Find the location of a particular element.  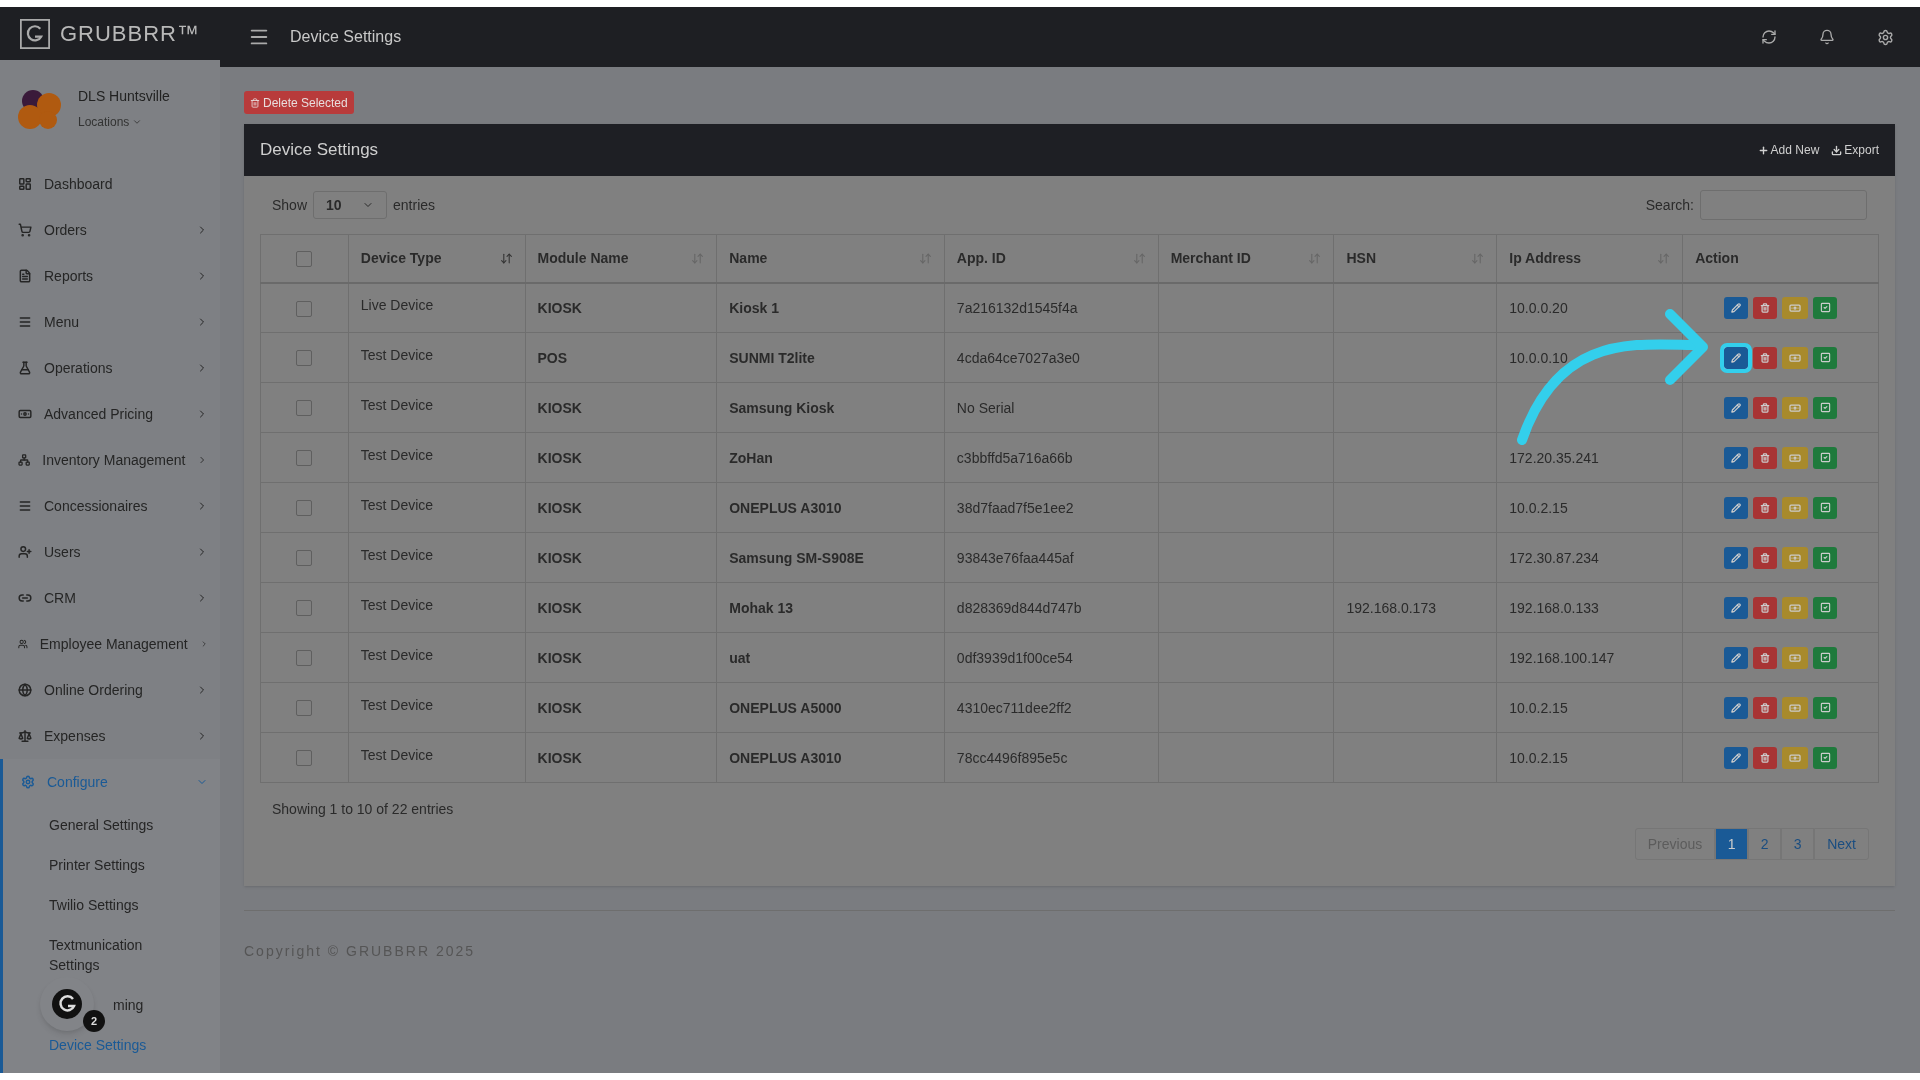

submenu-item: Textmunication Settings is located at coordinates (106, 955).